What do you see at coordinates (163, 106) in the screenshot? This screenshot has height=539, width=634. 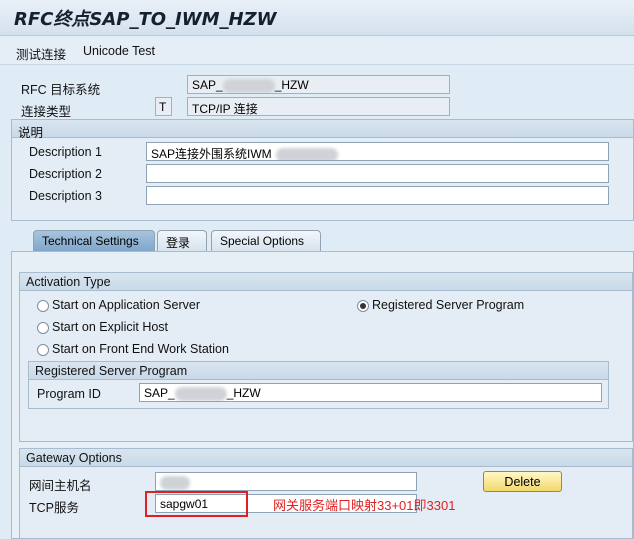 I see `connection-type-code: T` at bounding box center [163, 106].